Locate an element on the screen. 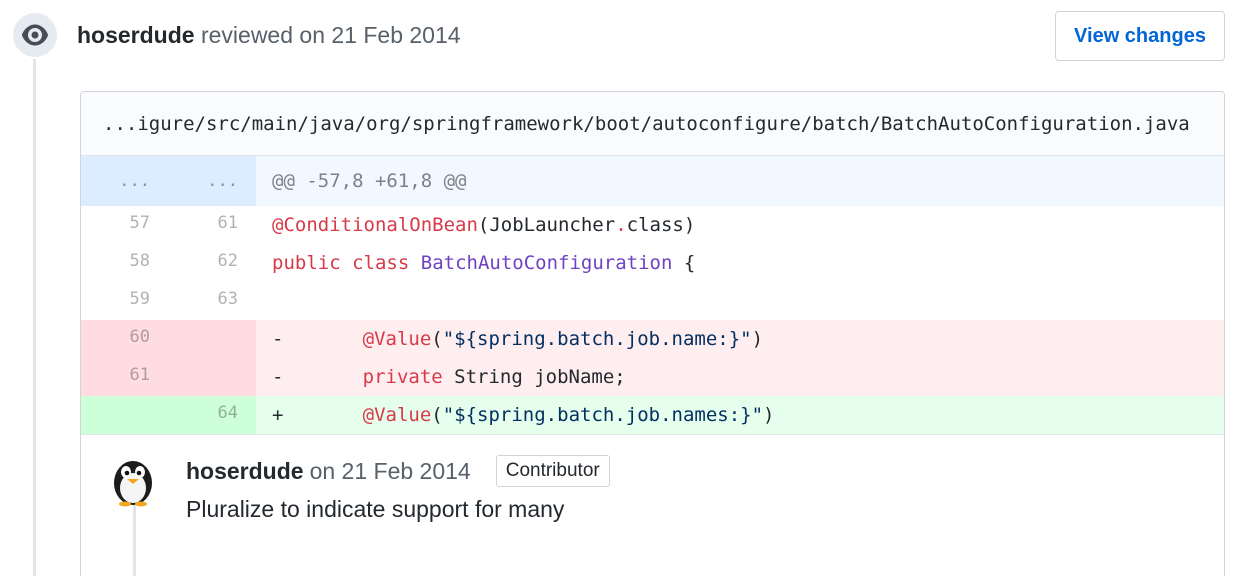  old-line-number: 61 is located at coordinates (124, 377).